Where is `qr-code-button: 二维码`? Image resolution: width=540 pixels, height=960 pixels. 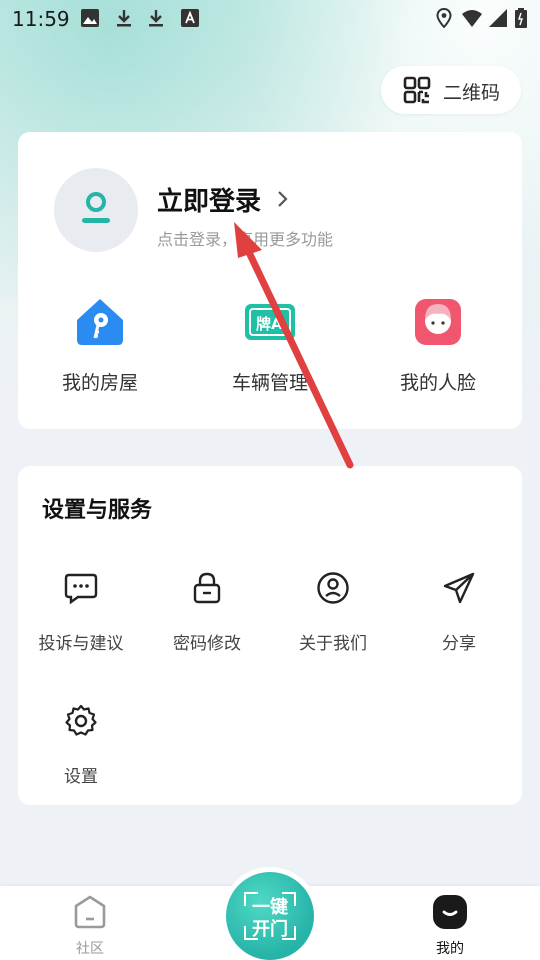
qr-code-button: 二维码 is located at coordinates (451, 90).